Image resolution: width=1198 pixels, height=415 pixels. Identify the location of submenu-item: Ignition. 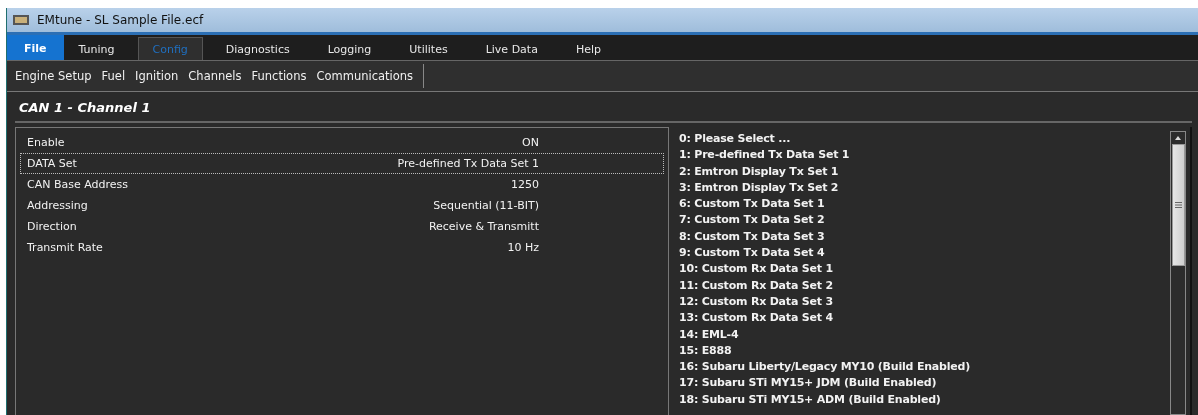
(157, 76).